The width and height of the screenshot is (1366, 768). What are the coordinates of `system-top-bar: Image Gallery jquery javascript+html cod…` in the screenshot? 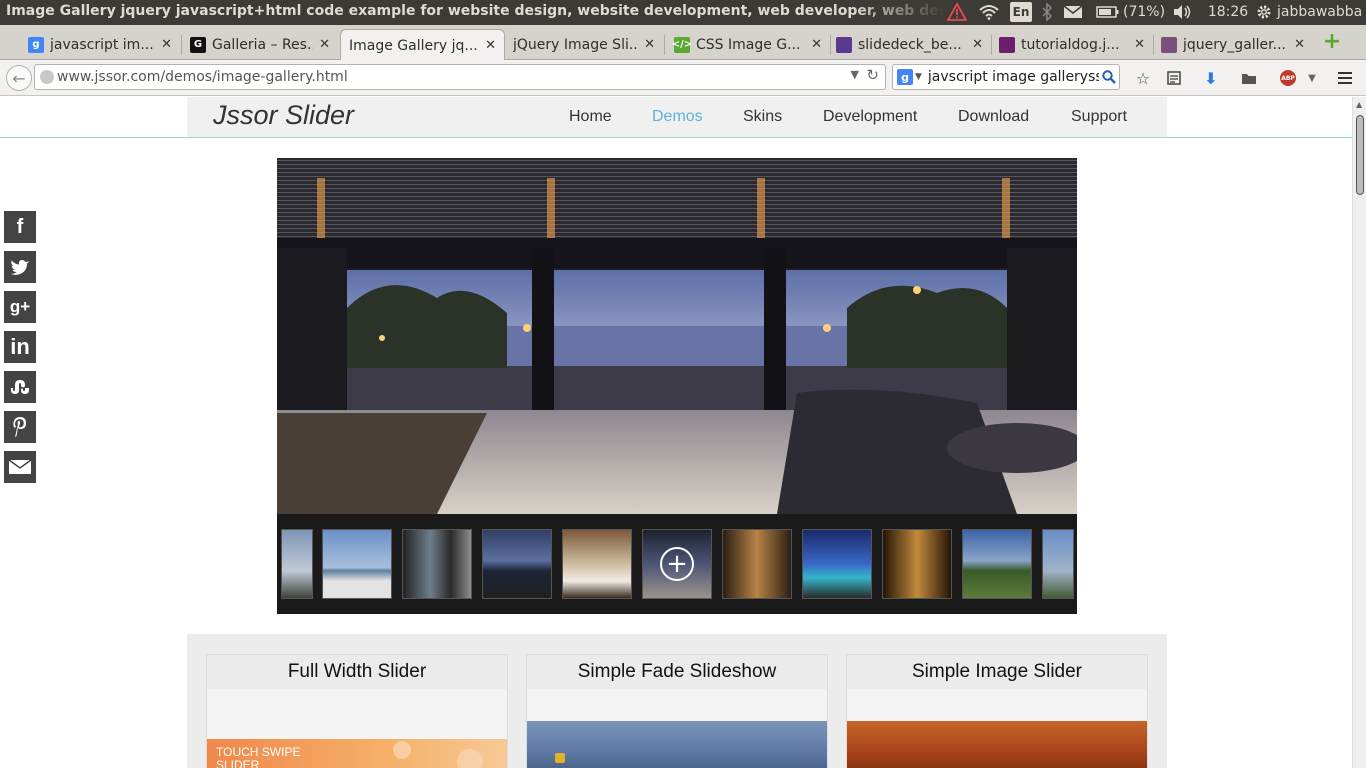 It's located at (683, 12).